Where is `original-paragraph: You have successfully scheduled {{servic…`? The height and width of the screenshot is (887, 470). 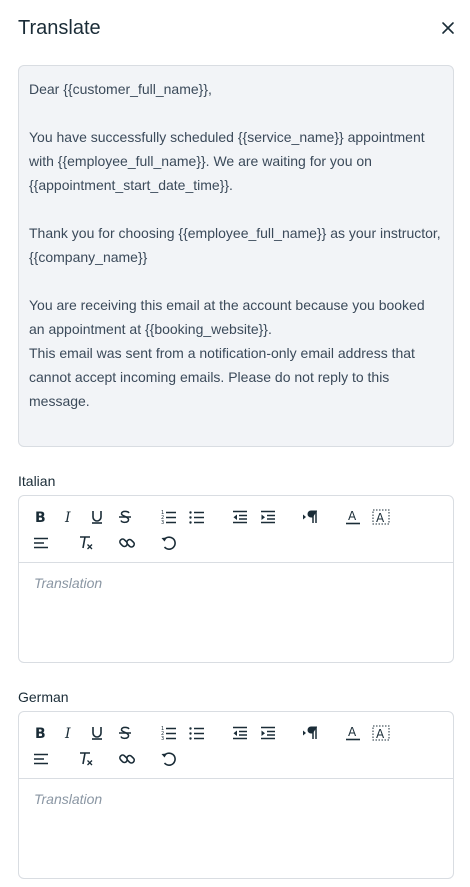
original-paragraph: You have successfully scheduled {{servic… is located at coordinates (229, 161).